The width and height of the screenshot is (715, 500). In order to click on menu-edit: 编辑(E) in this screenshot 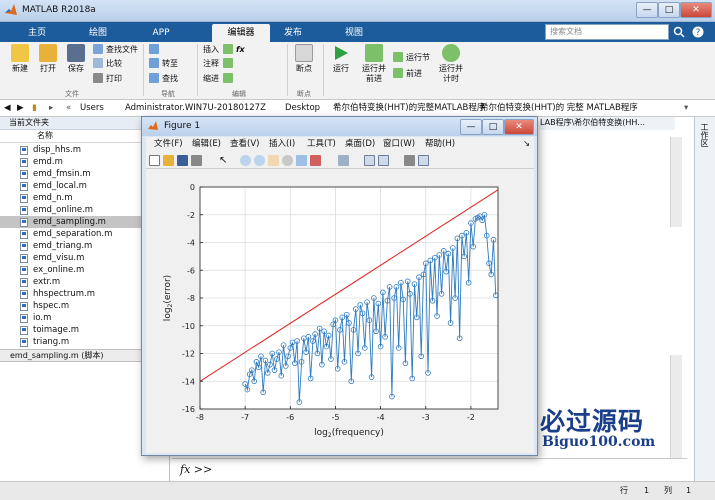, I will do `click(206, 144)`.